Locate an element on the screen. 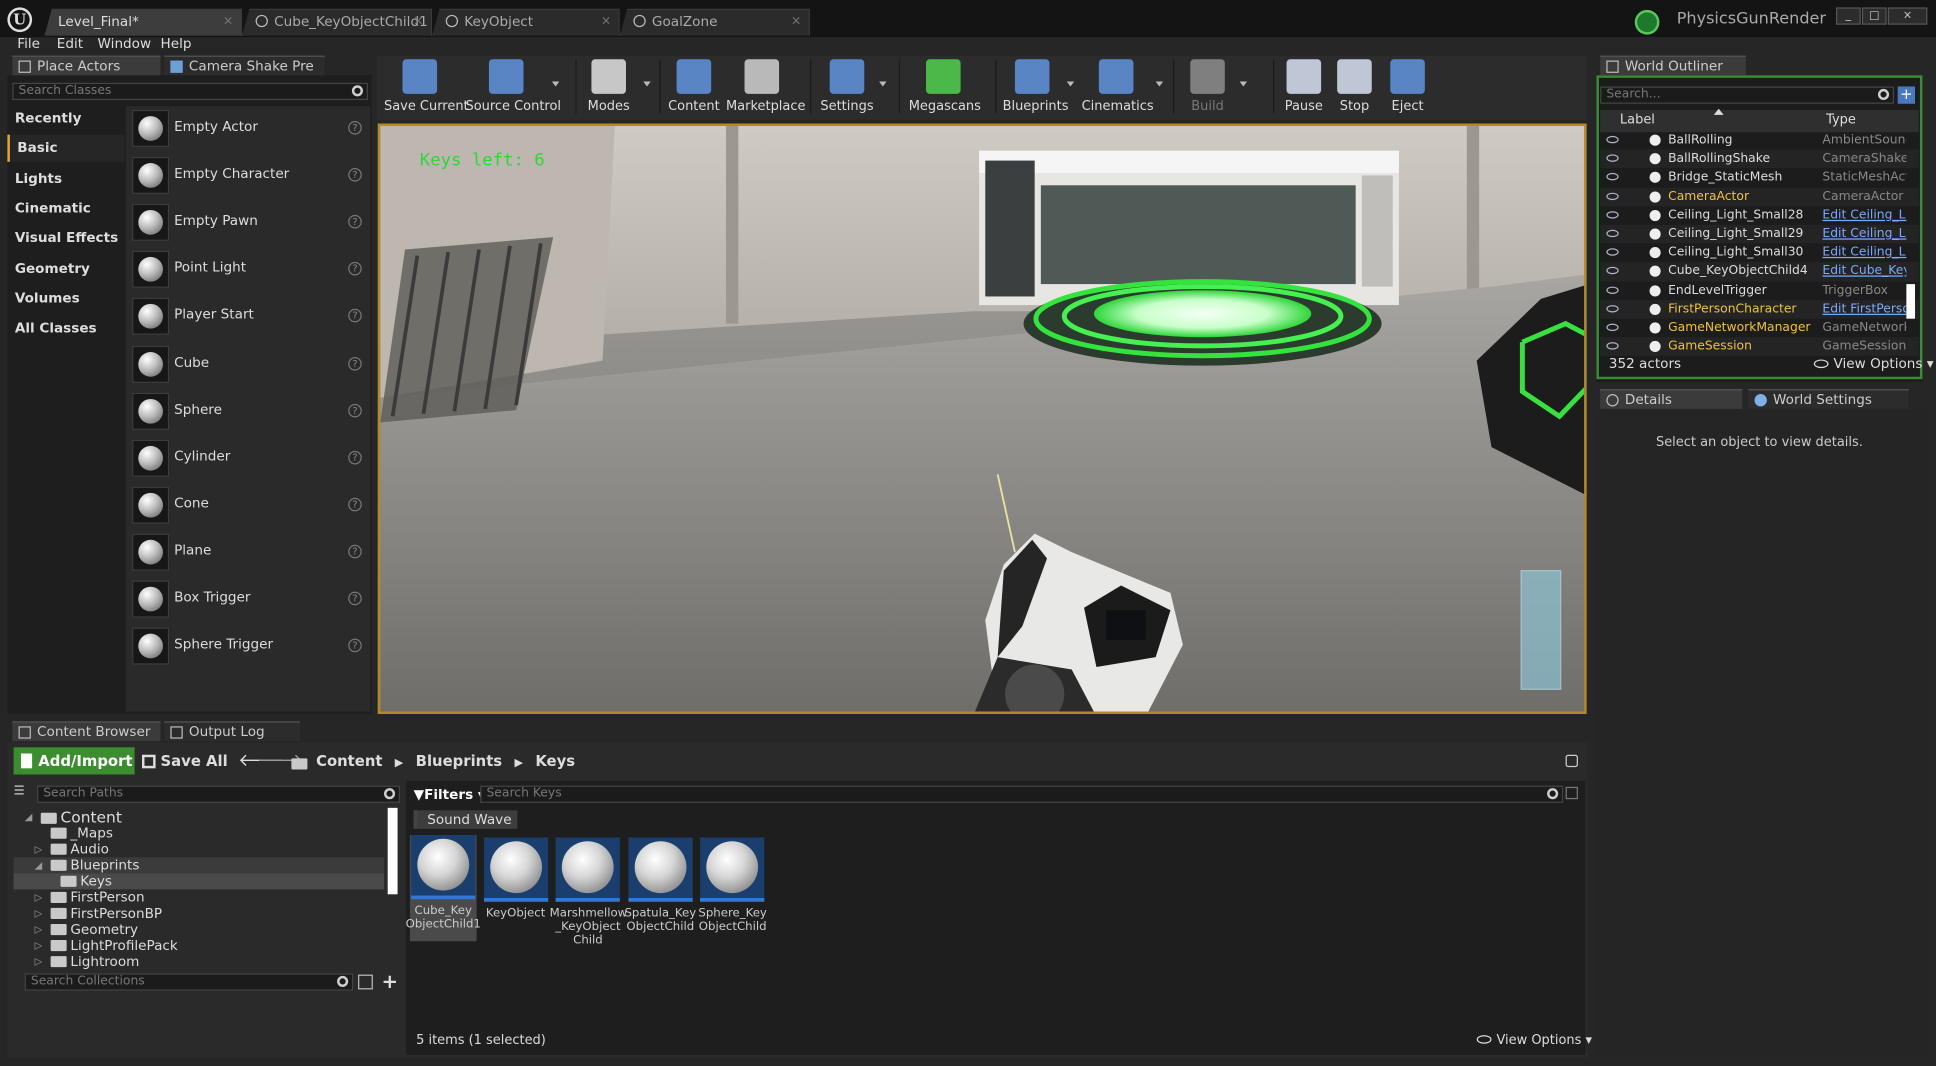  actor-item: Cube? is located at coordinates (248, 365).